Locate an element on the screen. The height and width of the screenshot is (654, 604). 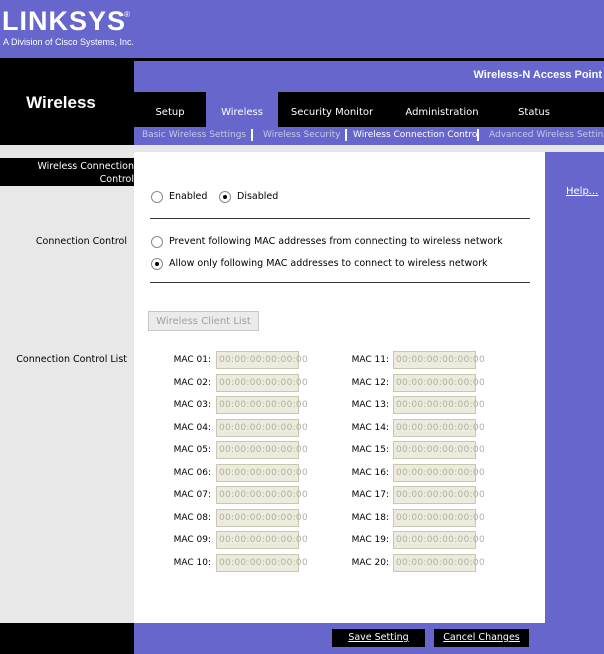
mac-label: MAC 20: is located at coordinates (370, 563).